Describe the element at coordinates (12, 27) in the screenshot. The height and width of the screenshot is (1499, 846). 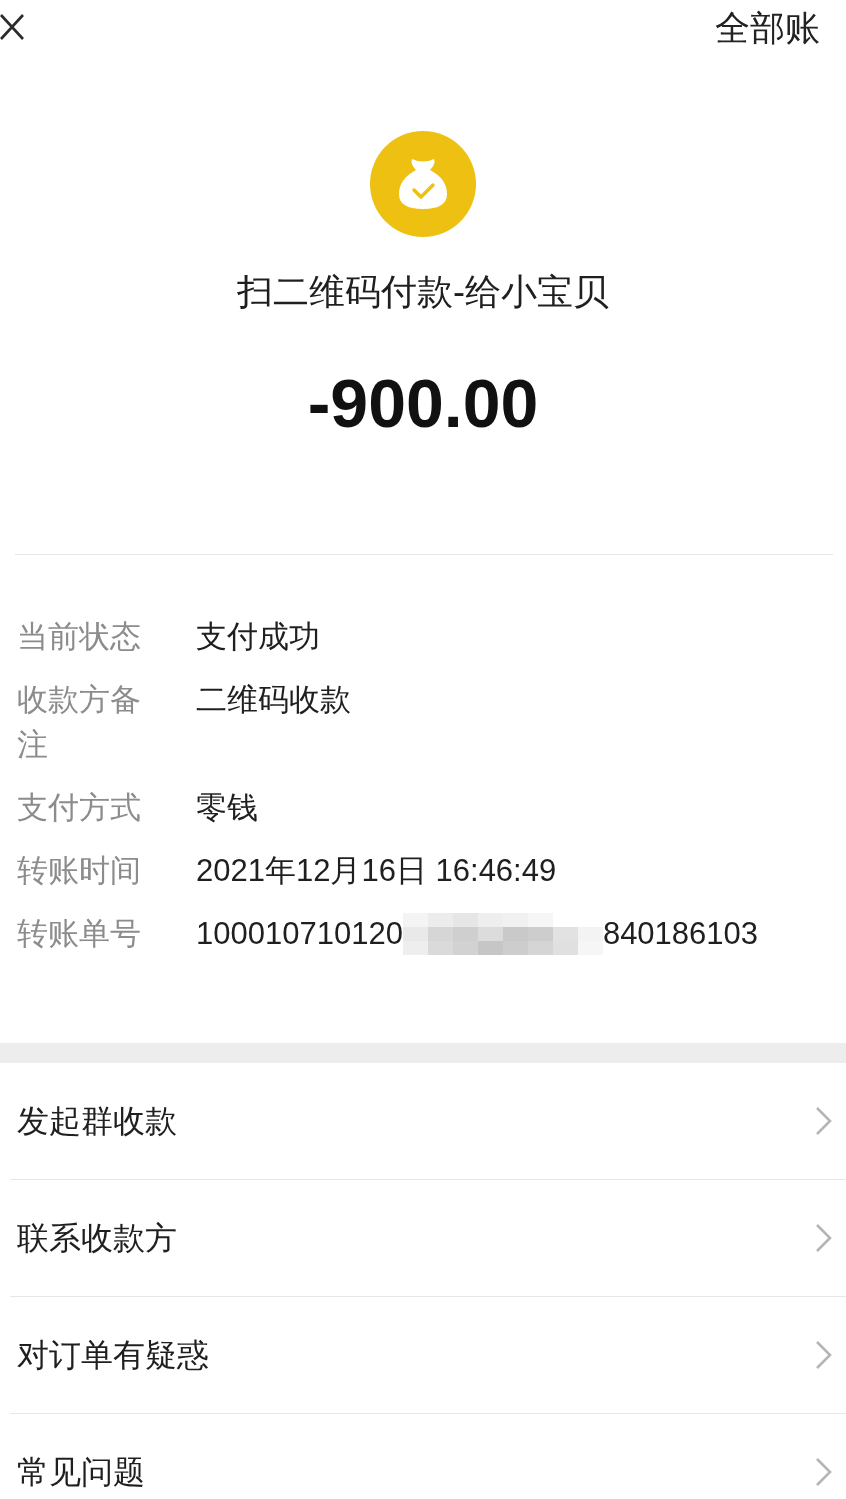
I see `close-icon` at that location.